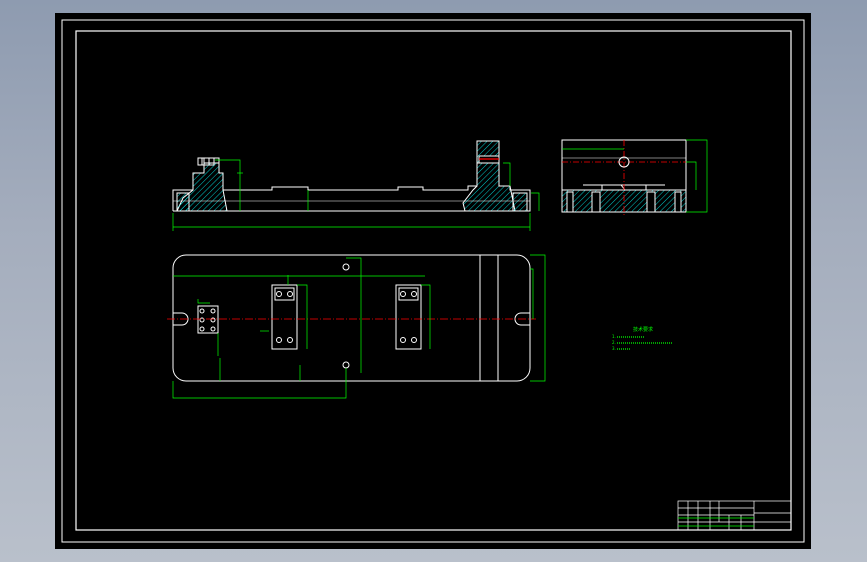 The image size is (867, 562). Describe the element at coordinates (614, 348) in the screenshot. I see `tech-req-line-3: 3.` at that location.